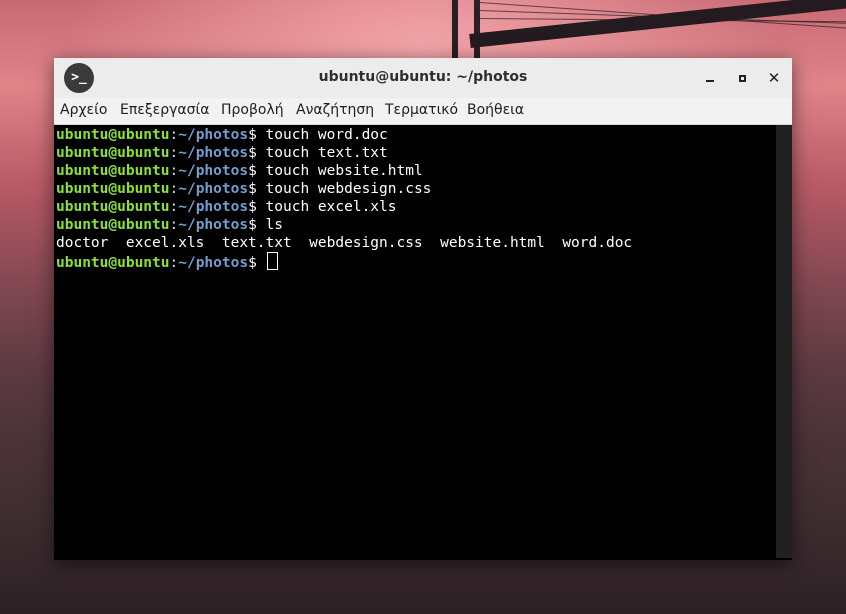 Image resolution: width=846 pixels, height=614 pixels. Describe the element at coordinates (416, 261) in the screenshot. I see `terminal-line-active: ubuntu@ubuntu:~/photos$` at that location.